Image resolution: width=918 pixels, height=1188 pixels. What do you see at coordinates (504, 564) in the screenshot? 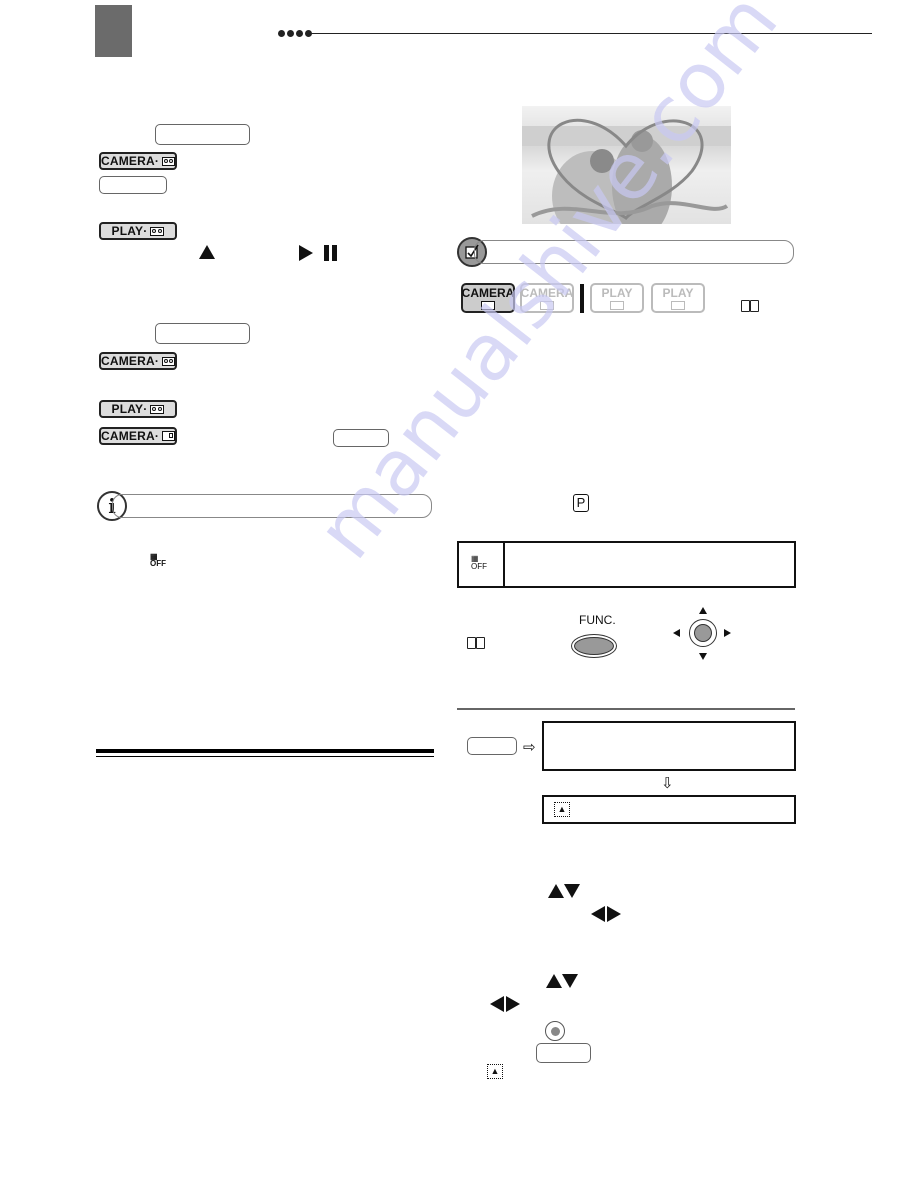
I see `table-divider` at bounding box center [504, 564].